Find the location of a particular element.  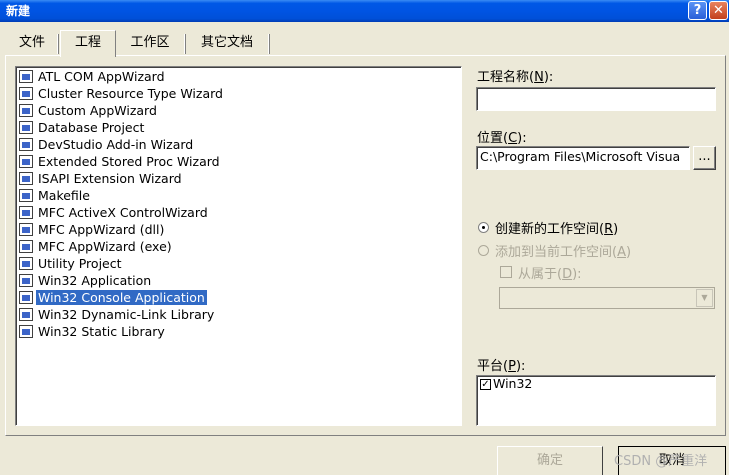

dependency-checkbox is located at coordinates (506, 272).